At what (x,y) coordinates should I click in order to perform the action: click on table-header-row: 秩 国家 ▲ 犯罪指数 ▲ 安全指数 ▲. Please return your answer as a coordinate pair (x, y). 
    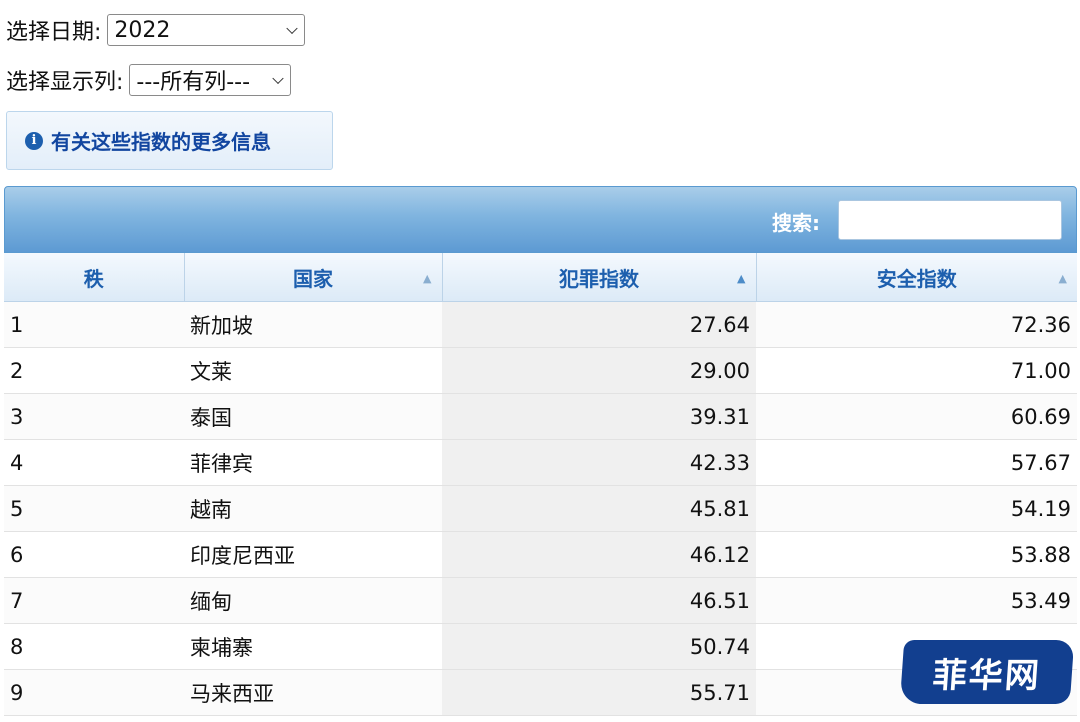
    Looking at the image, I should click on (540, 277).